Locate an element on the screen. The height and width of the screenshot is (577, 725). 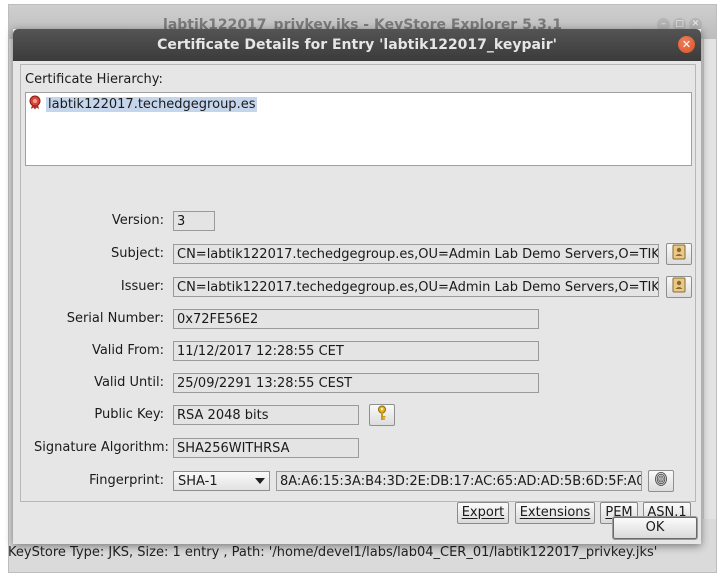
signature-algorithm-field: SHA256WITHRSA is located at coordinates (266, 448).